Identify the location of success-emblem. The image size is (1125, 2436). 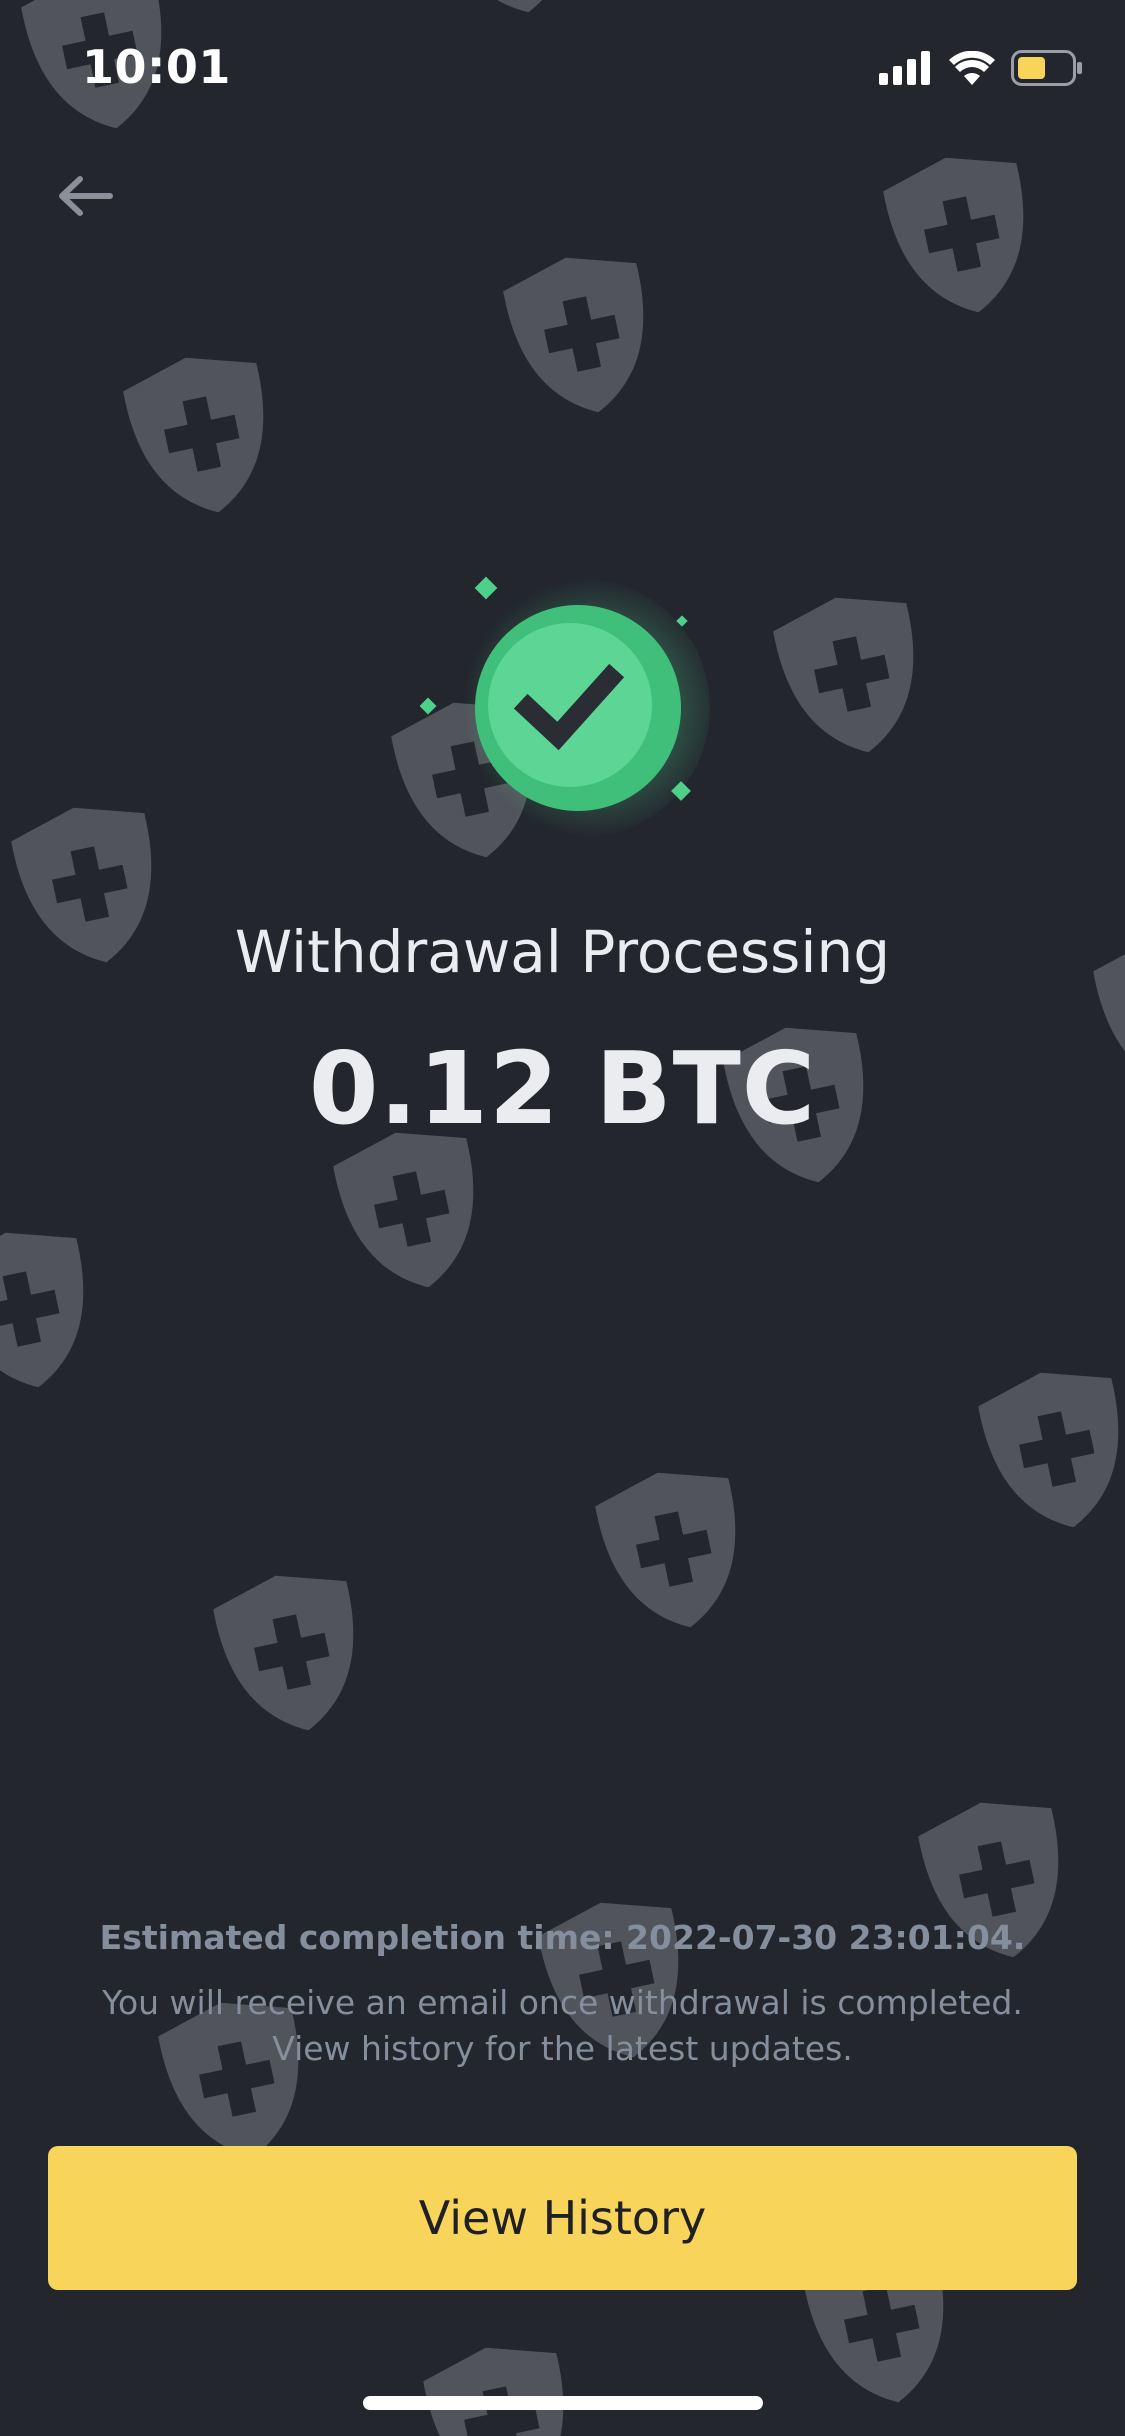
(564, 700).